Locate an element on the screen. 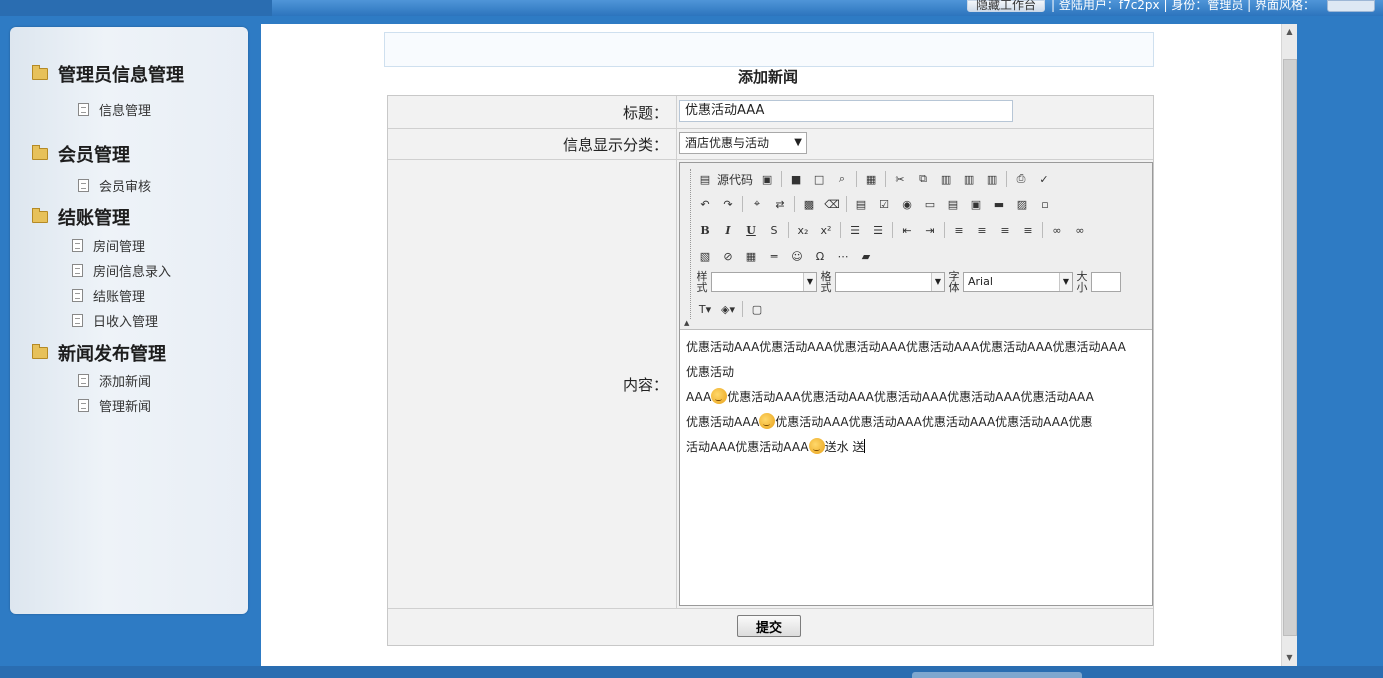 This screenshot has width=1383, height=678. copy-icon: ⧉ is located at coordinates (923, 179).